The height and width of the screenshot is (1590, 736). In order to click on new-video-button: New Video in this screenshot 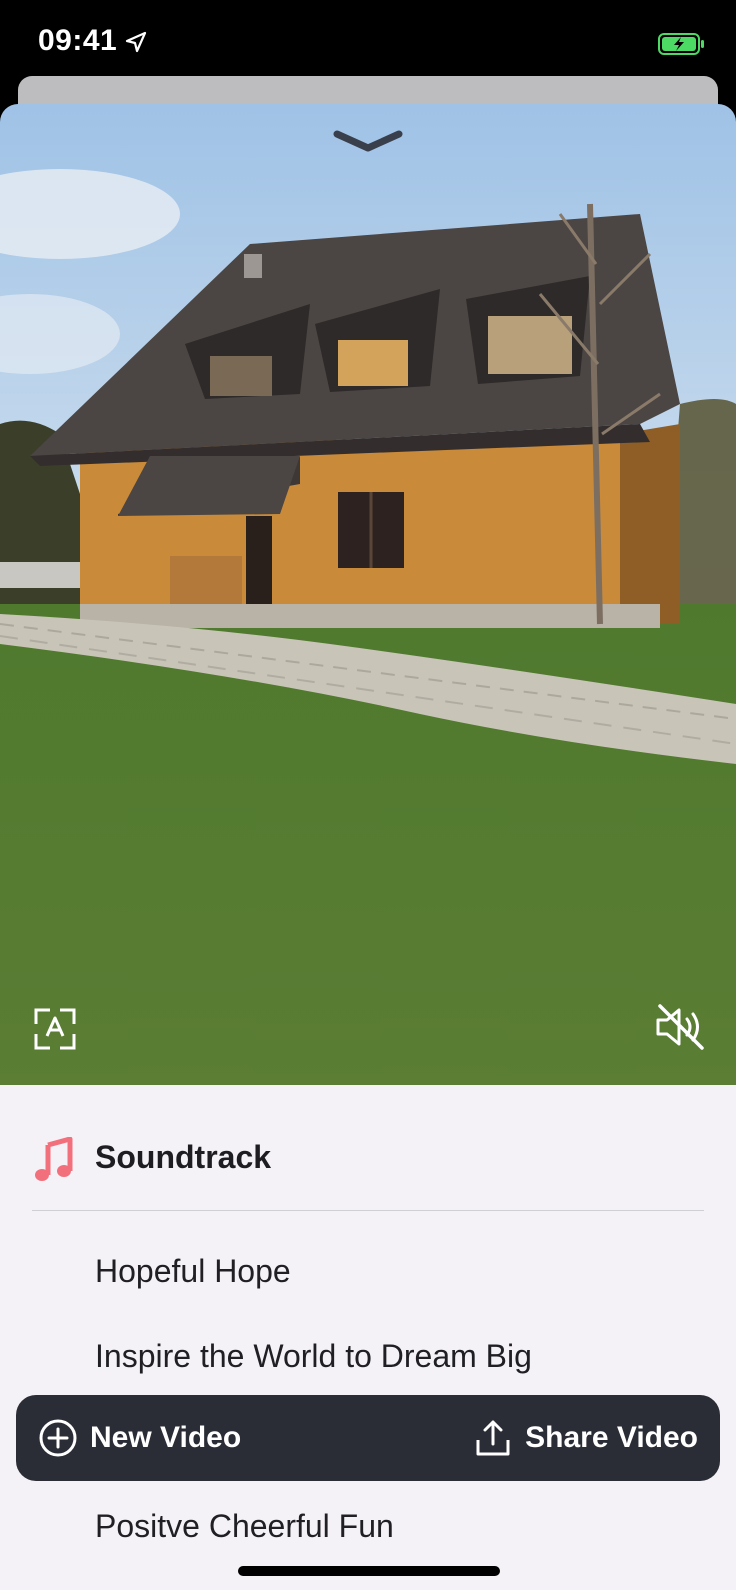, I will do `click(139, 1438)`.